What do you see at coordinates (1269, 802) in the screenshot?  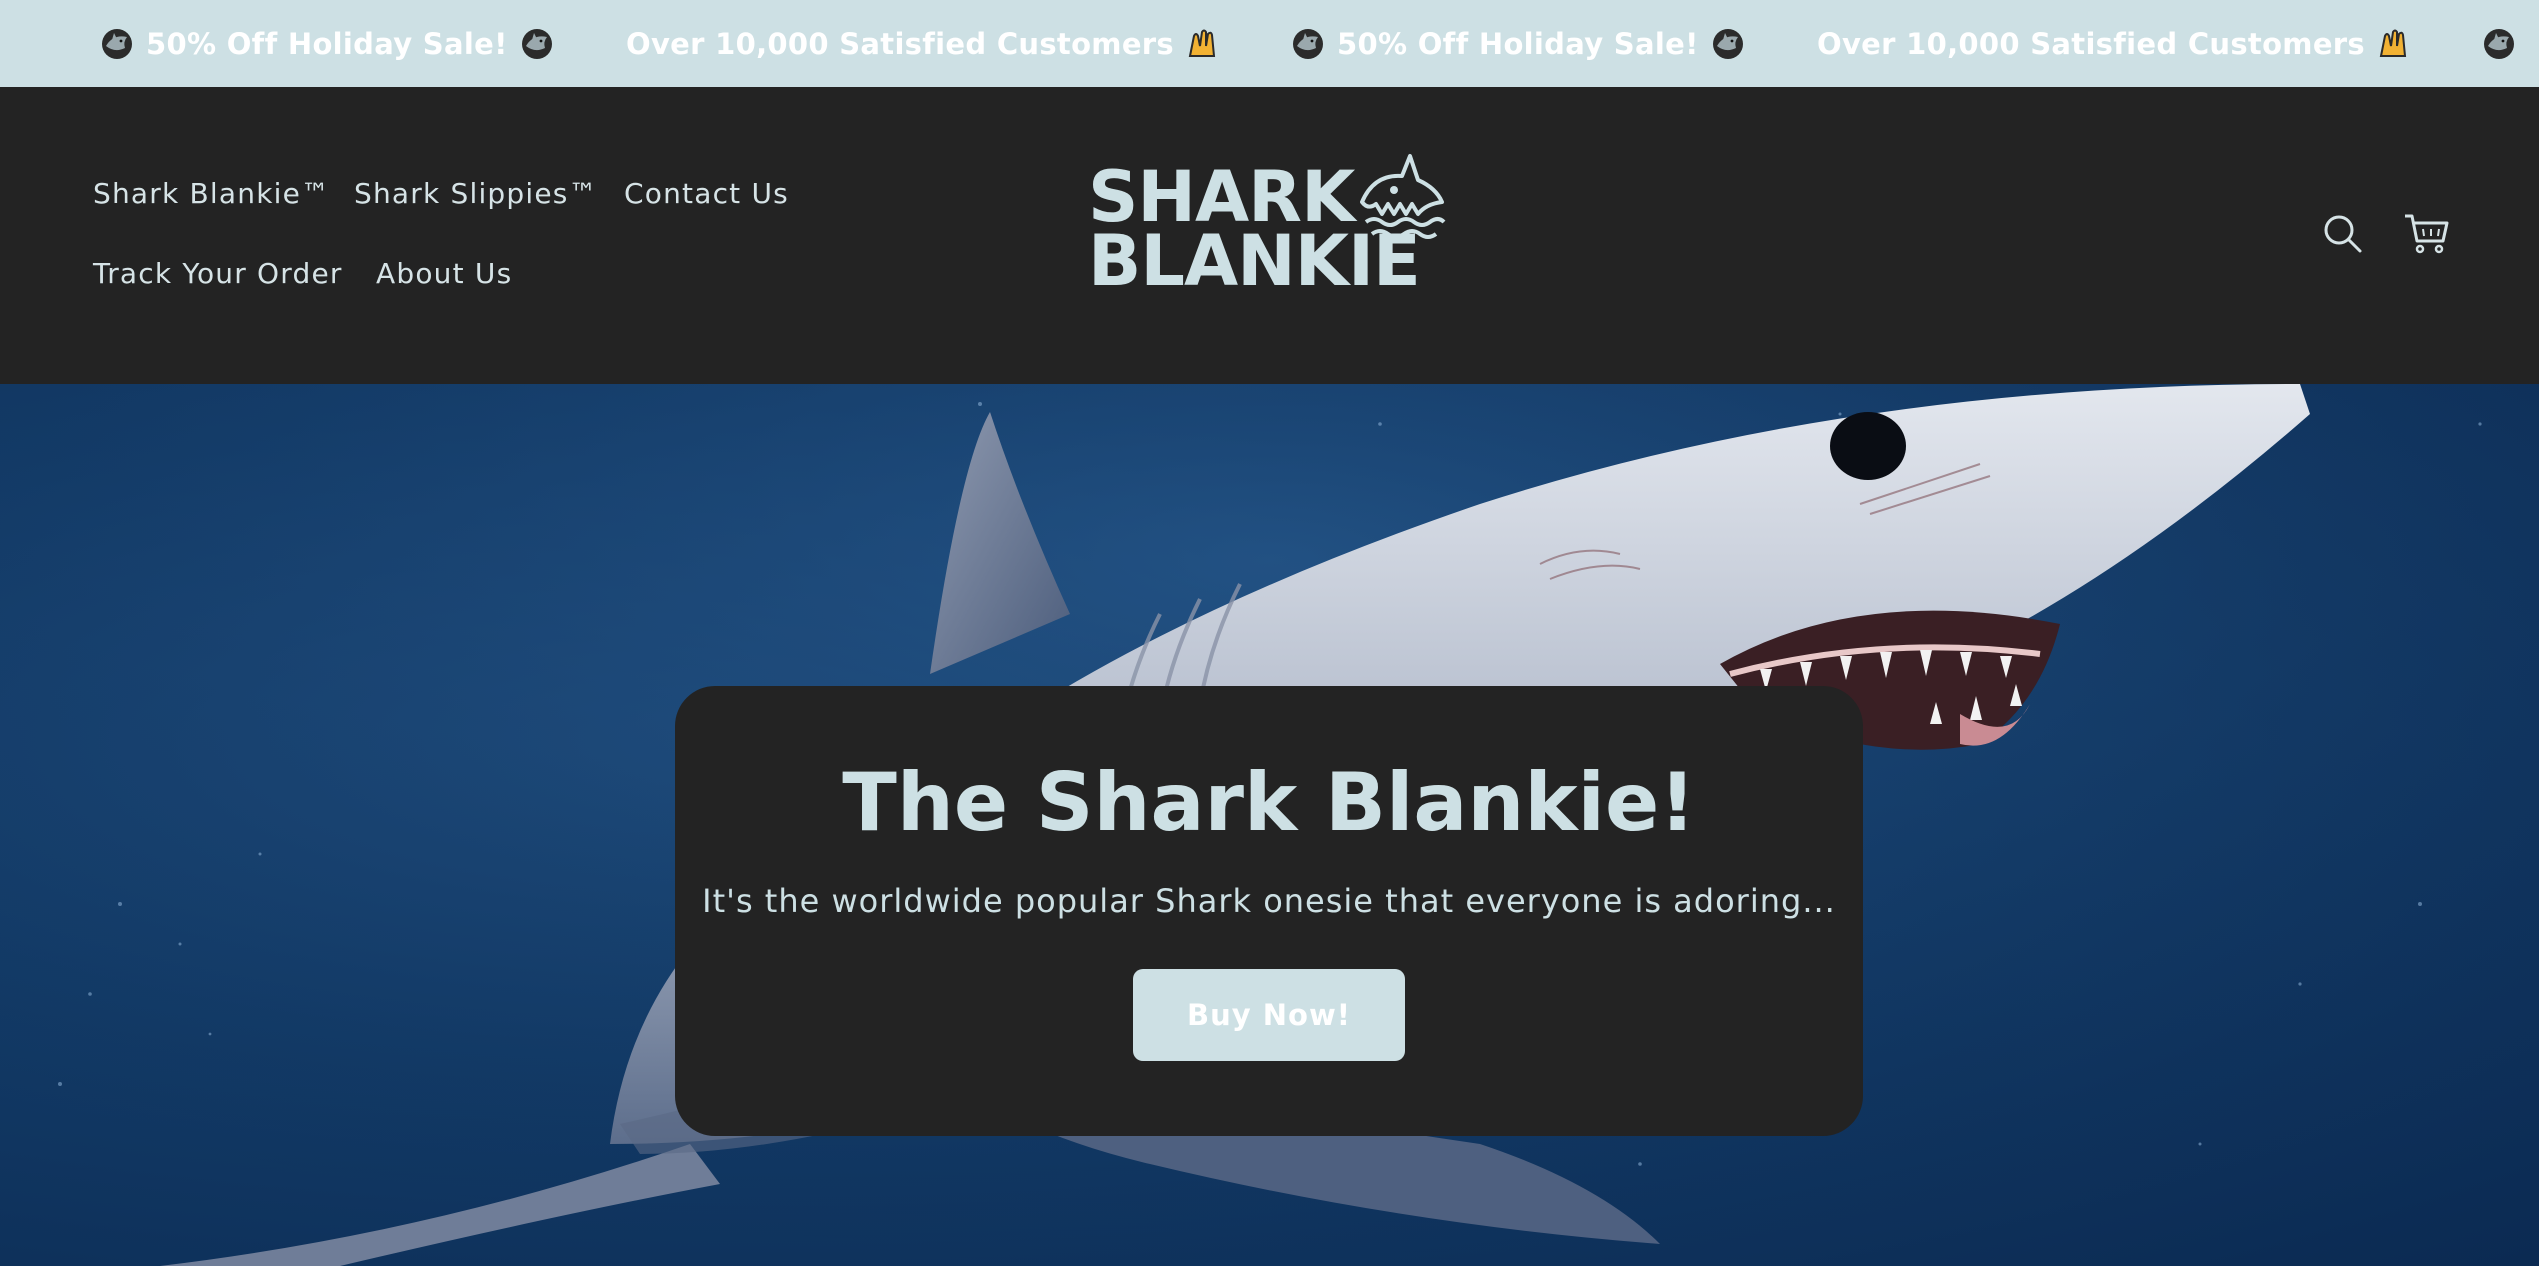 I see `hero-title: The Shark Blankie!` at bounding box center [1269, 802].